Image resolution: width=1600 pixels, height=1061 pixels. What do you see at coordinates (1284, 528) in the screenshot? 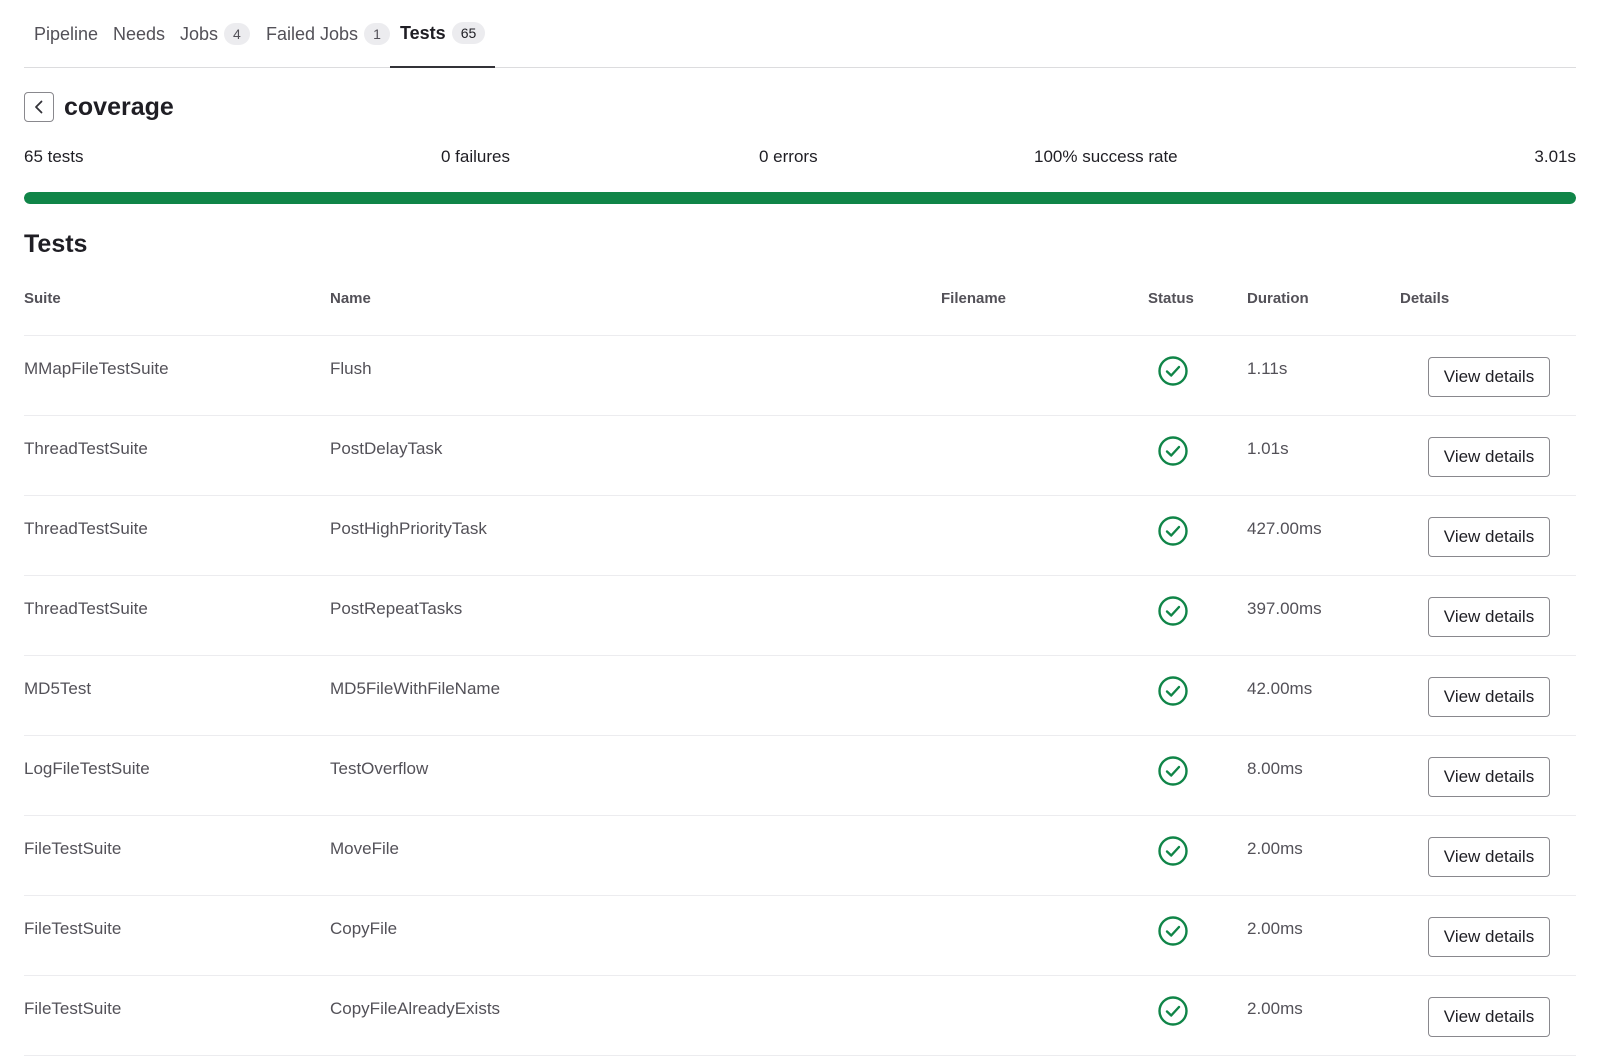
I see `cell-duration: 427.00ms` at bounding box center [1284, 528].